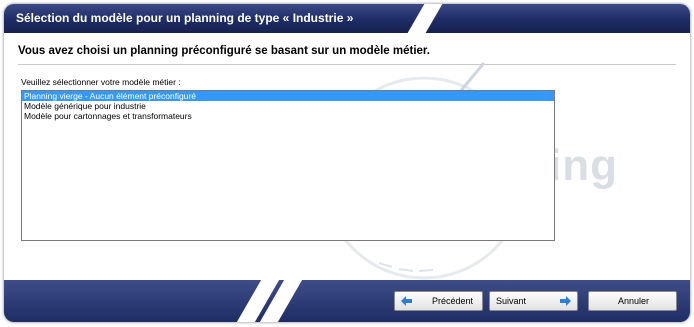 This screenshot has height=327, width=694. Describe the element at coordinates (347, 301) in the screenshot. I see `footer-bar: Précédent Suivant Annuler` at that location.